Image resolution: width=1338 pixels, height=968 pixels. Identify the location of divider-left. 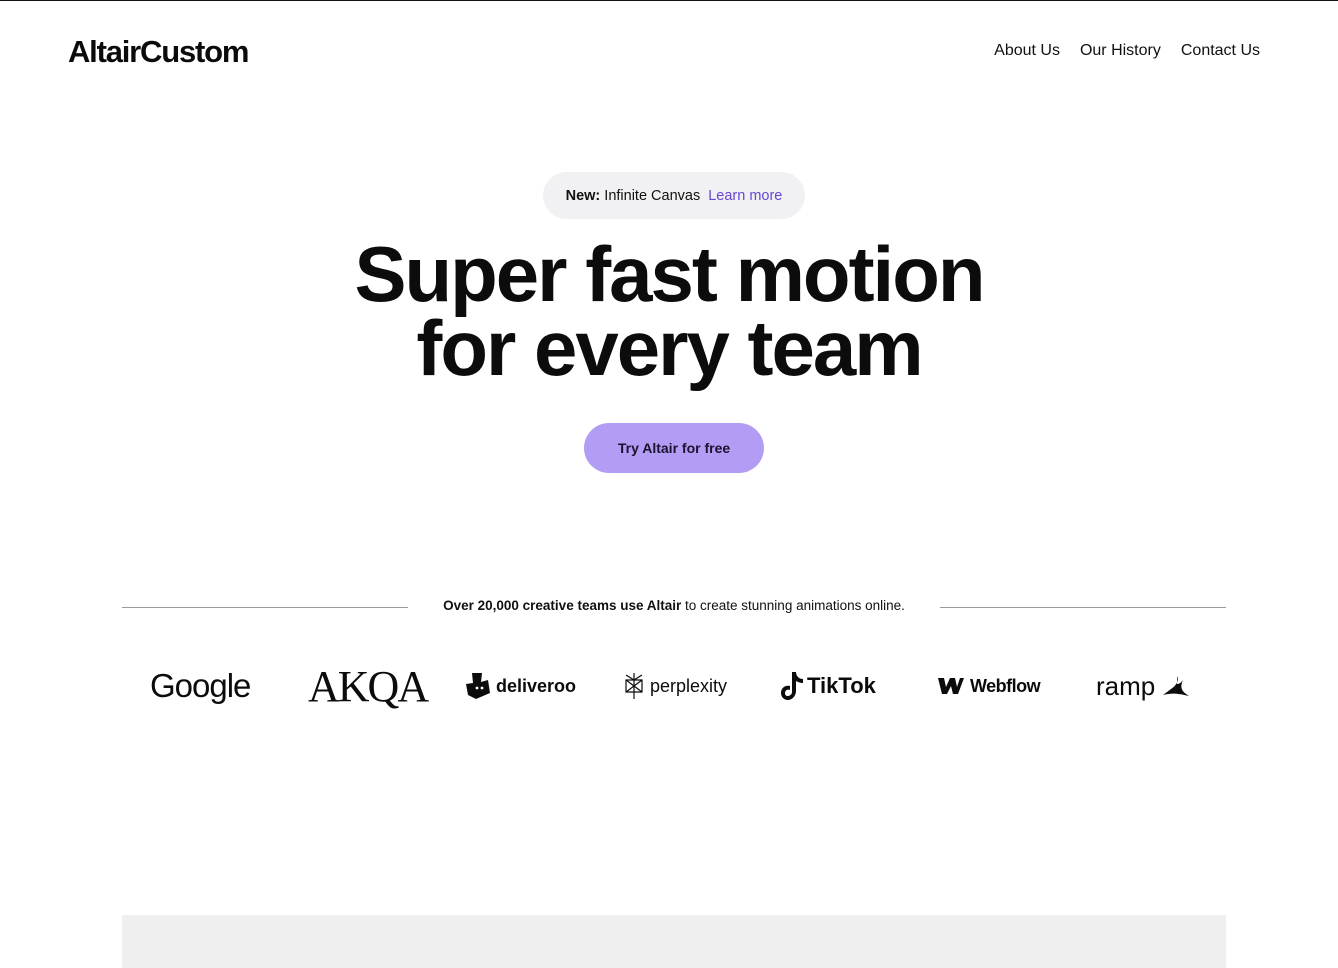
(265, 607).